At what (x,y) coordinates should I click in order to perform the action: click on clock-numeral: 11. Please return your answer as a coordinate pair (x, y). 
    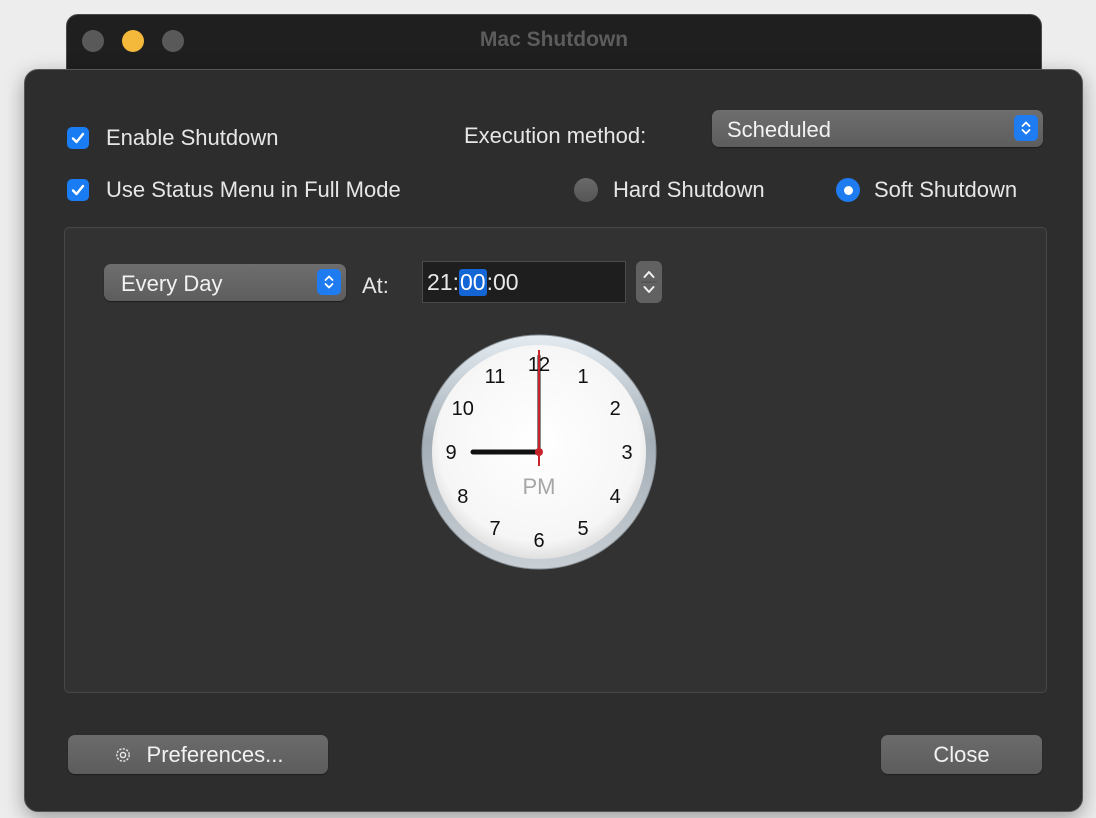
    Looking at the image, I should click on (495, 377).